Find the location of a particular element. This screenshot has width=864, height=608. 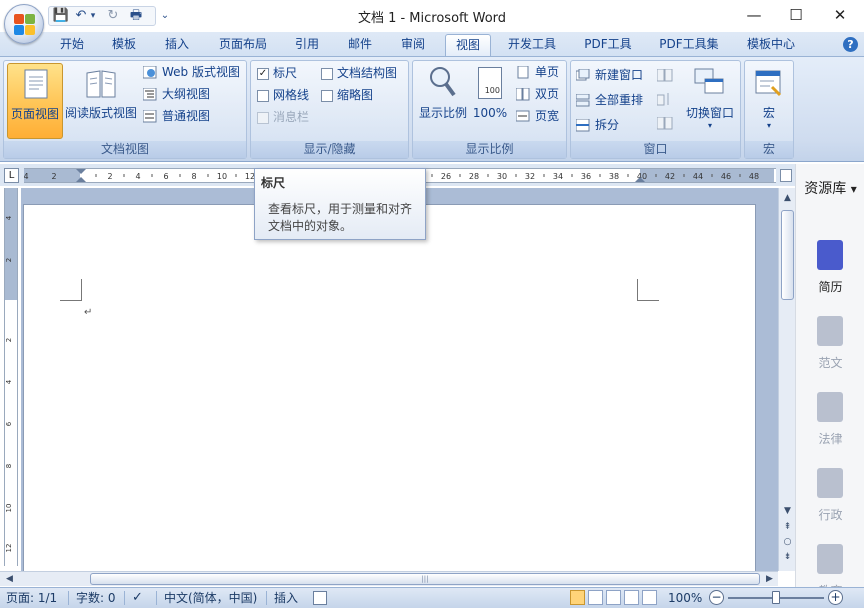

tab-page-layout: 页面布局 is located at coordinates (243, 45).